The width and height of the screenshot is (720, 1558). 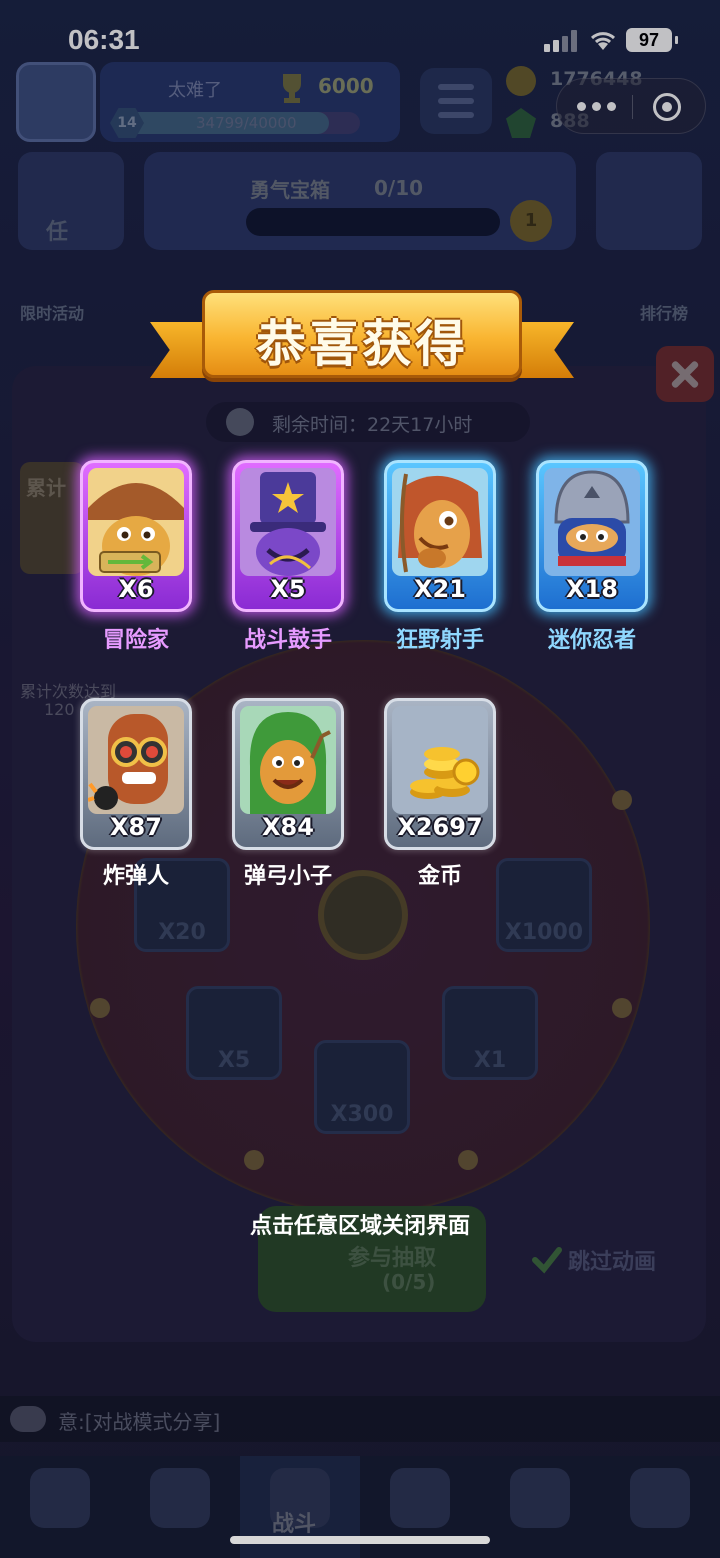 I want to click on drummer-portrait-icon, so click(x=288, y=522).